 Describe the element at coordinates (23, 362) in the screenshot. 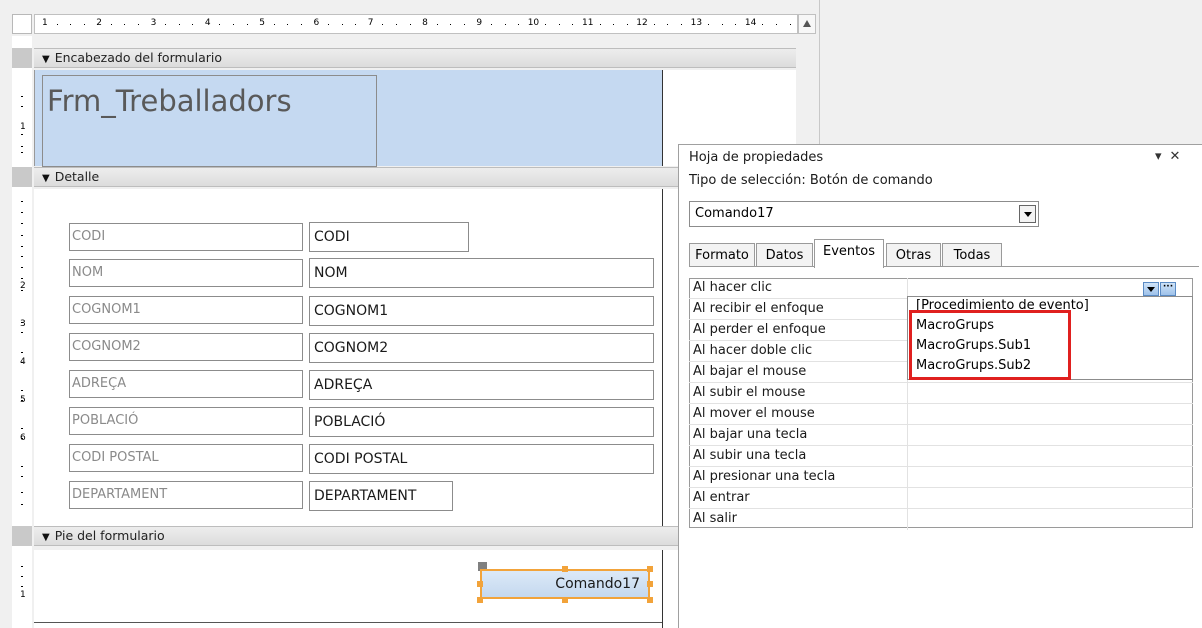

I see `ruler-number: 4` at that location.